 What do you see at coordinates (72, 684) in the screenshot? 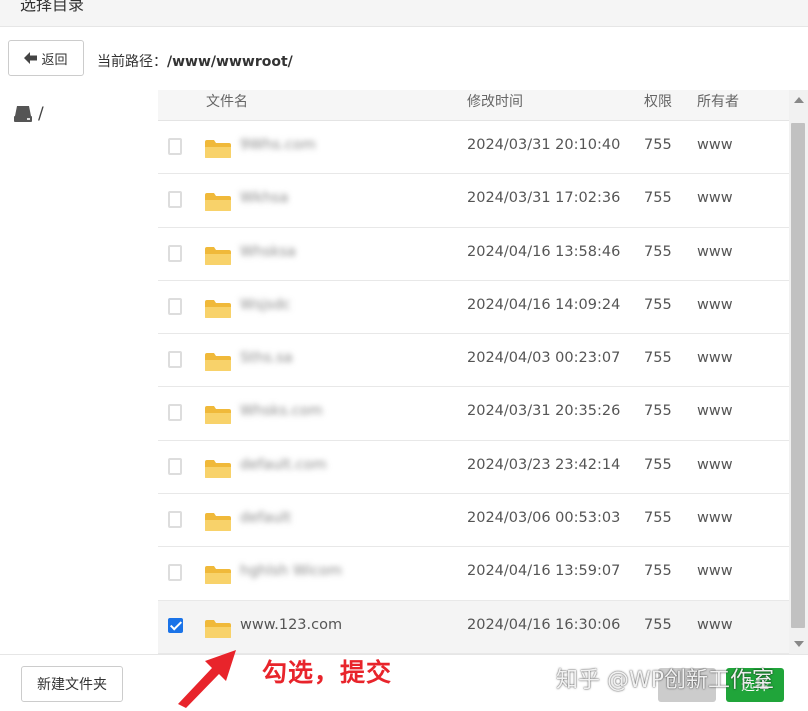
I see `new-folder-button: 新建文件夹` at bounding box center [72, 684].